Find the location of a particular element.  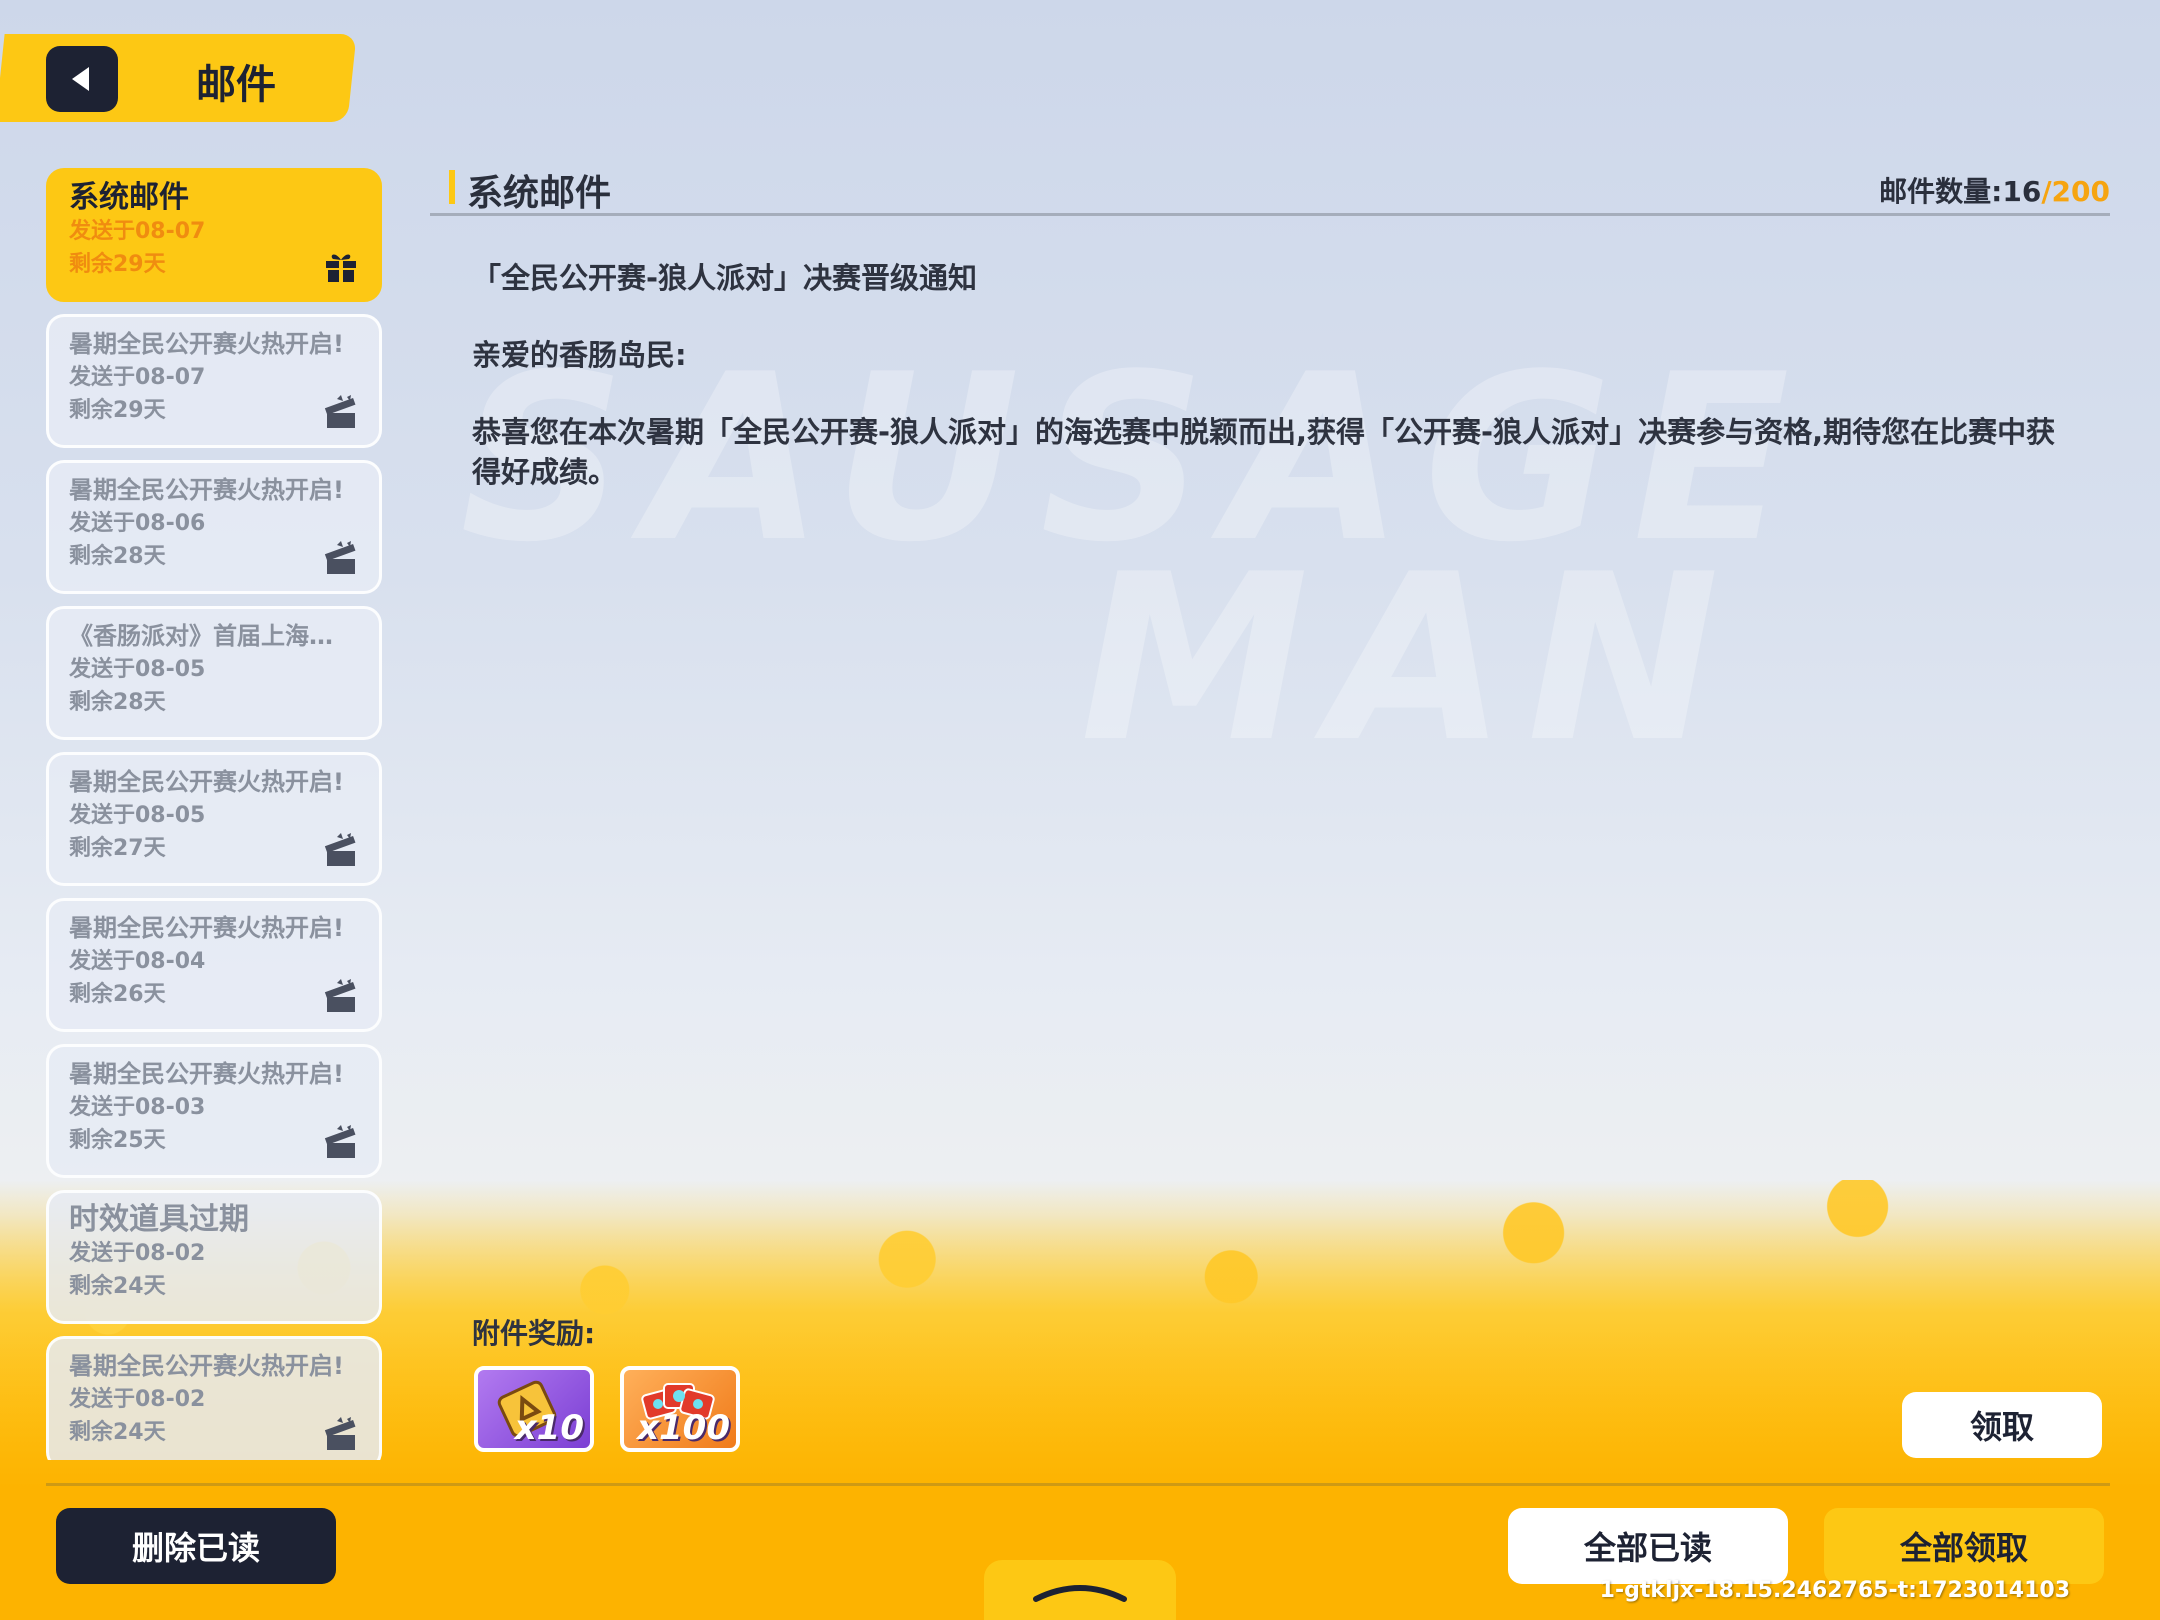

mail-count-current: 16 is located at coordinates (2022, 191).